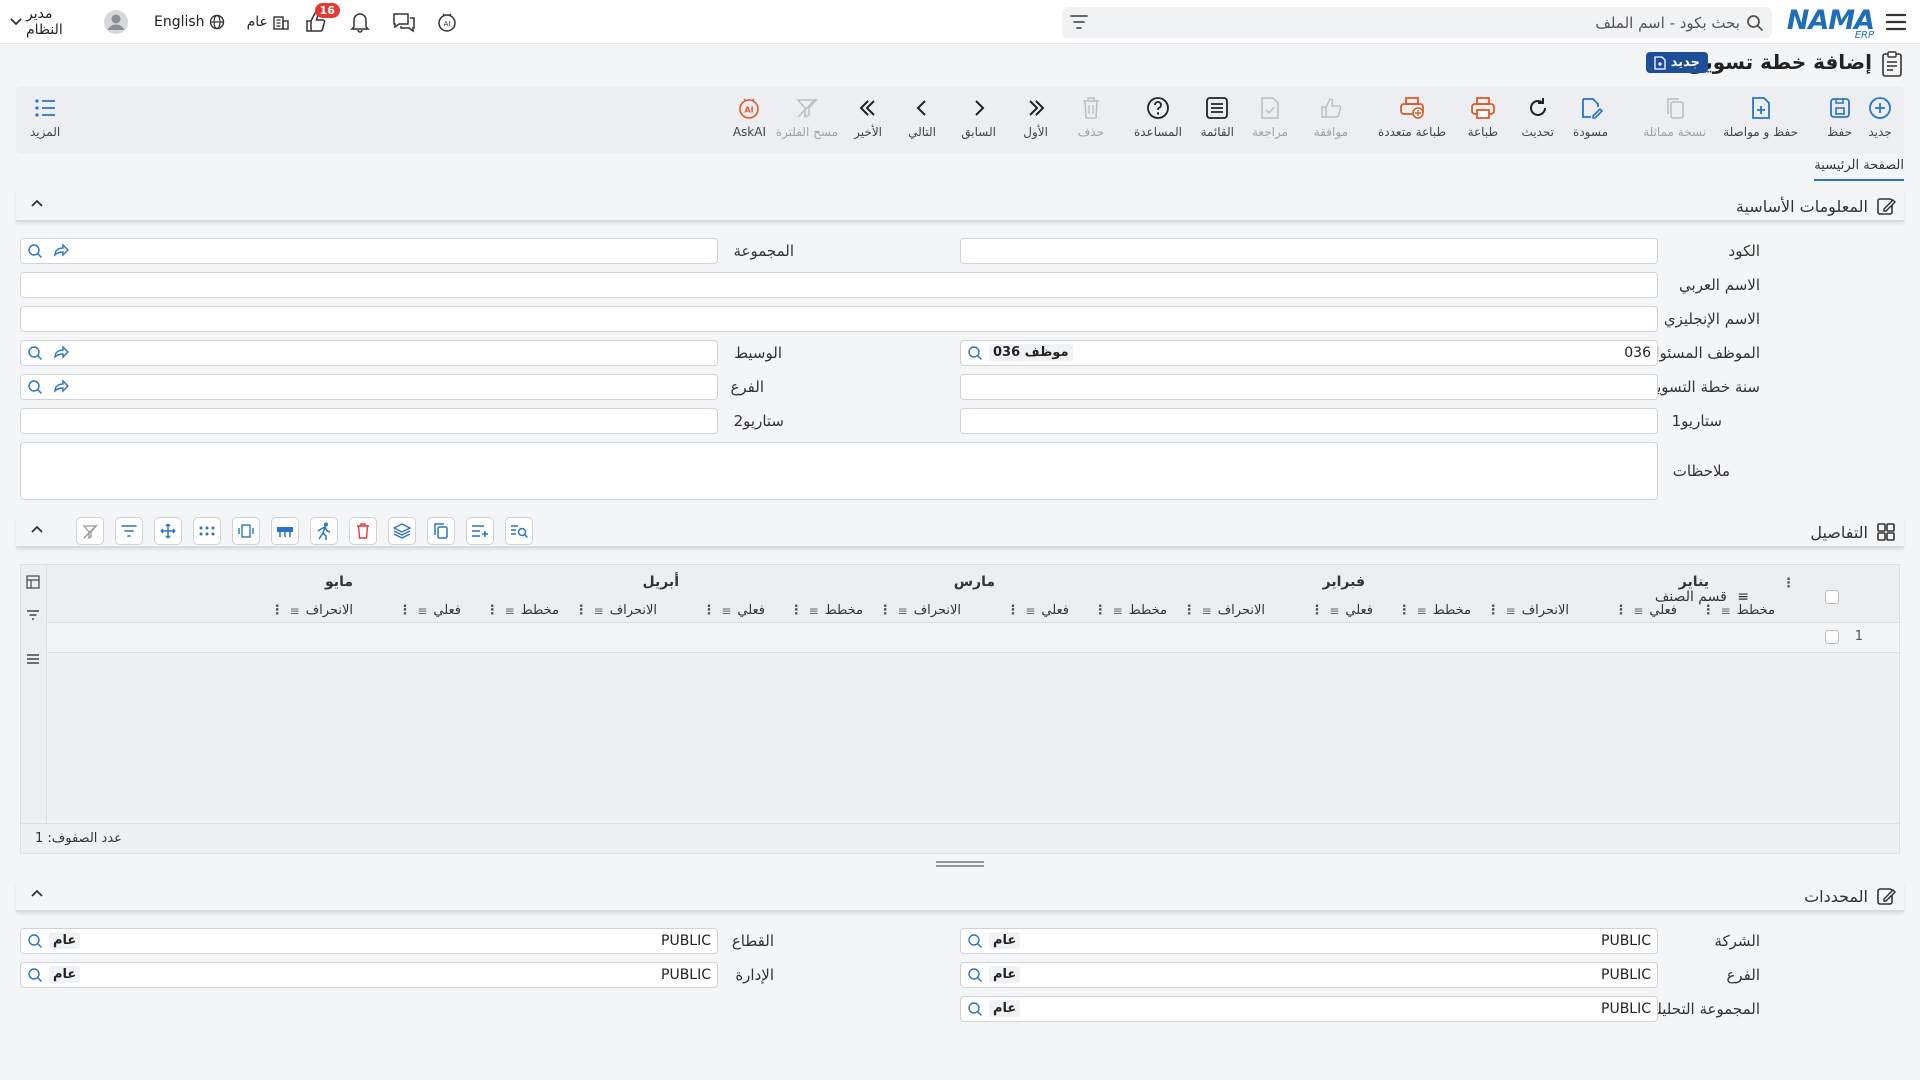 This screenshot has width=1920, height=1080. Describe the element at coordinates (402, 531) in the screenshot. I see `grid-layers-button` at that location.